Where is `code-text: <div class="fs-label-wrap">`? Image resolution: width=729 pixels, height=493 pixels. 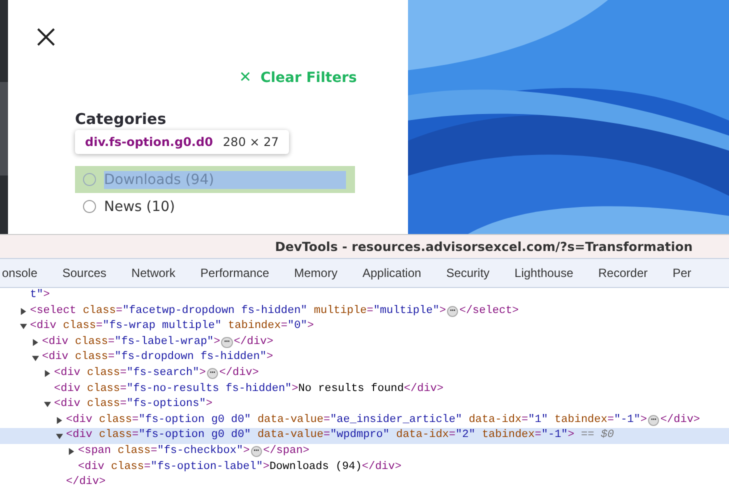 code-text: <div class="fs-label-wrap"> is located at coordinates (131, 342).